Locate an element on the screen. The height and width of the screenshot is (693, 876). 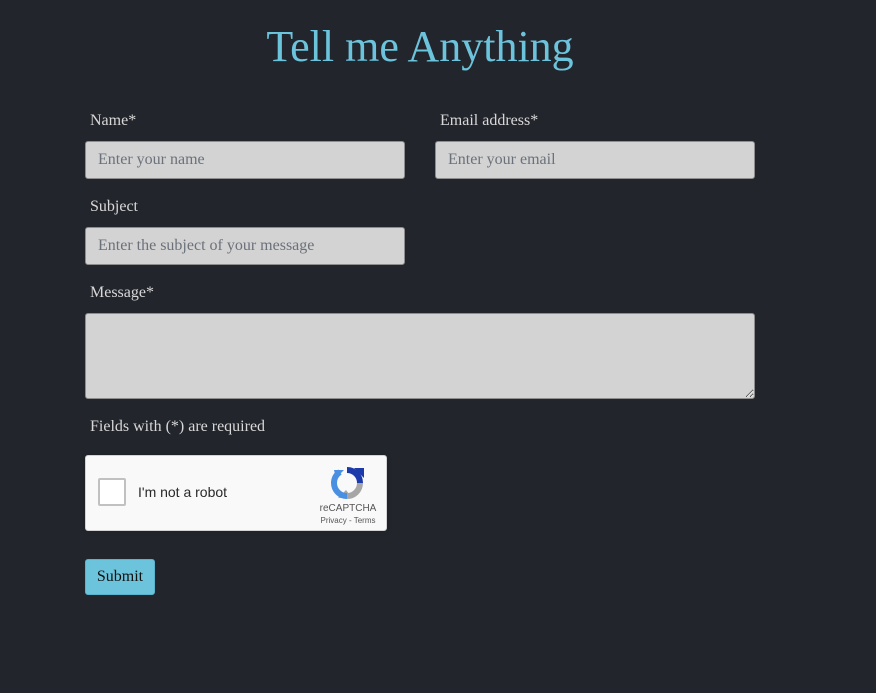
name-label: Name* is located at coordinates (113, 120).